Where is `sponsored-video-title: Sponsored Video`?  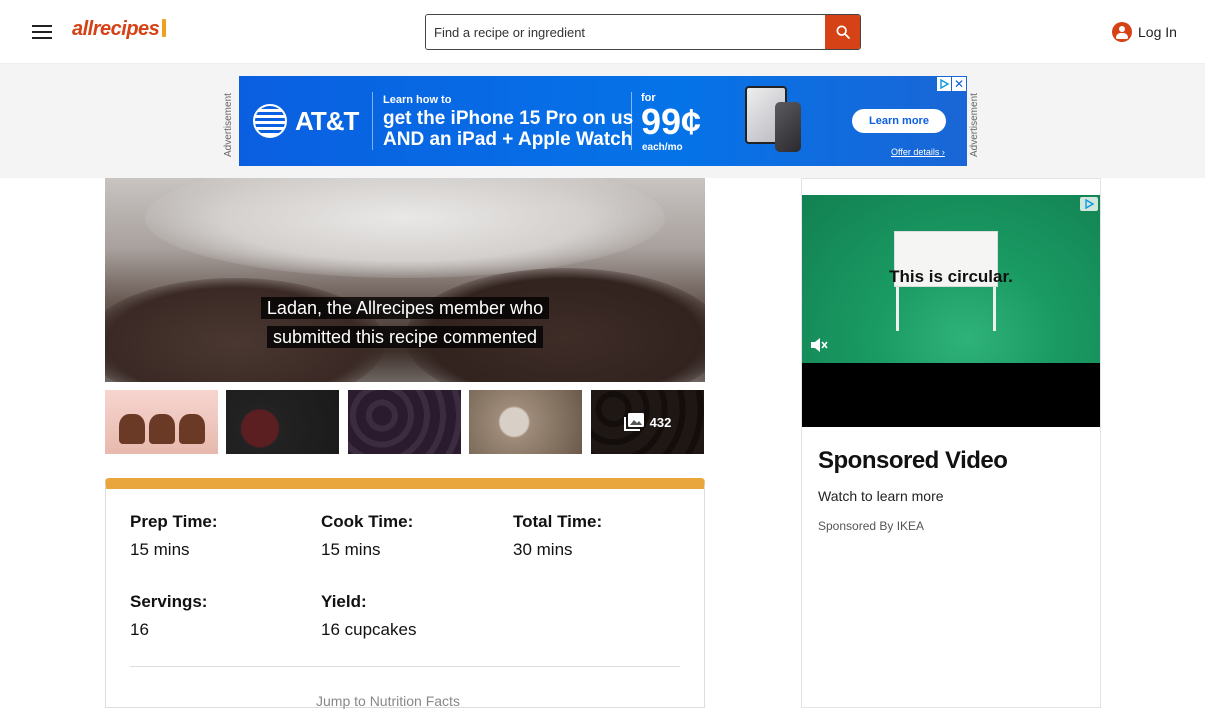 sponsored-video-title: Sponsored Video is located at coordinates (913, 460).